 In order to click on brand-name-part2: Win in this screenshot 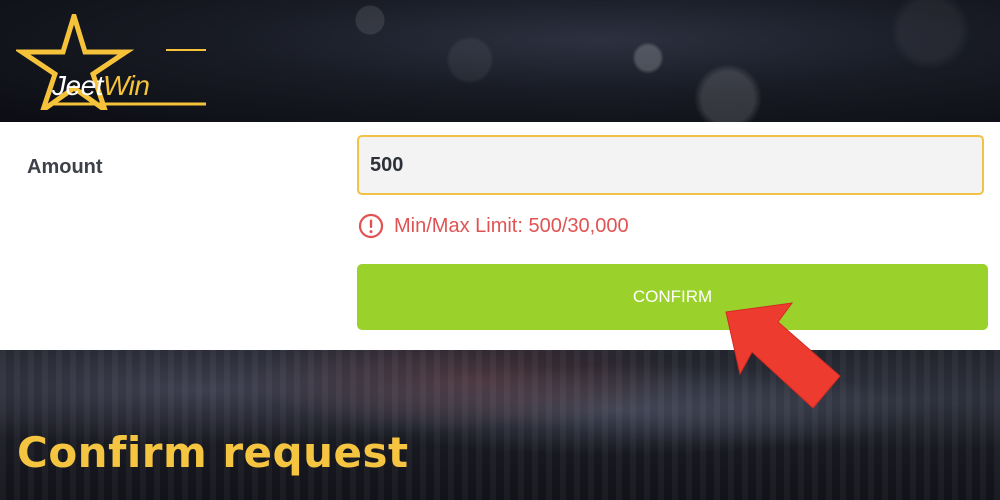, I will do `click(126, 85)`.